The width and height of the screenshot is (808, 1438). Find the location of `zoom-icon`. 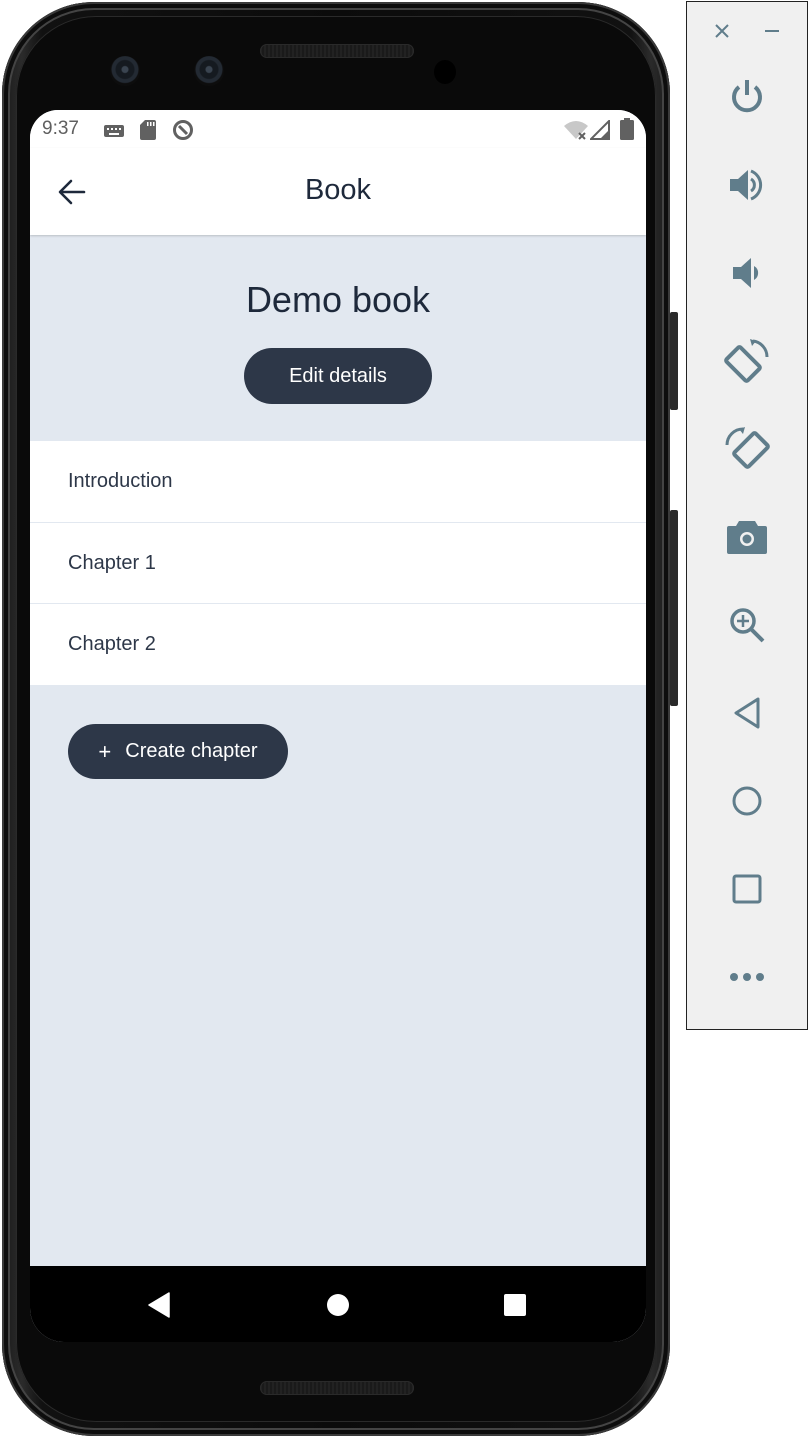

zoom-icon is located at coordinates (747, 625).